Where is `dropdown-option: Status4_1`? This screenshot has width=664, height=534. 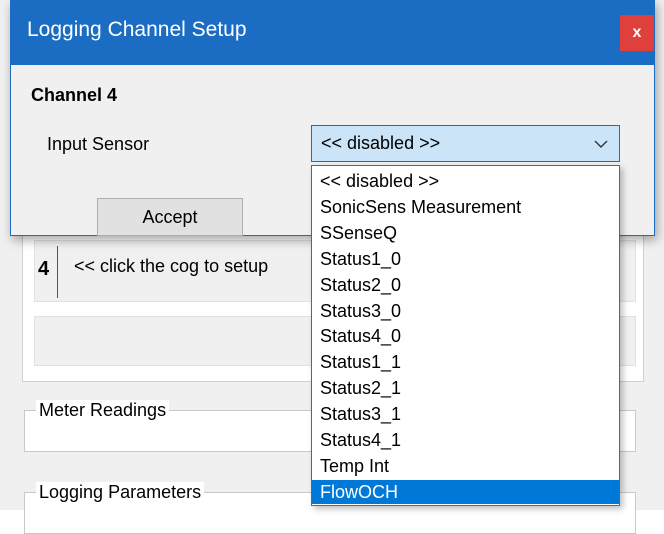 dropdown-option: Status4_1 is located at coordinates (465, 440).